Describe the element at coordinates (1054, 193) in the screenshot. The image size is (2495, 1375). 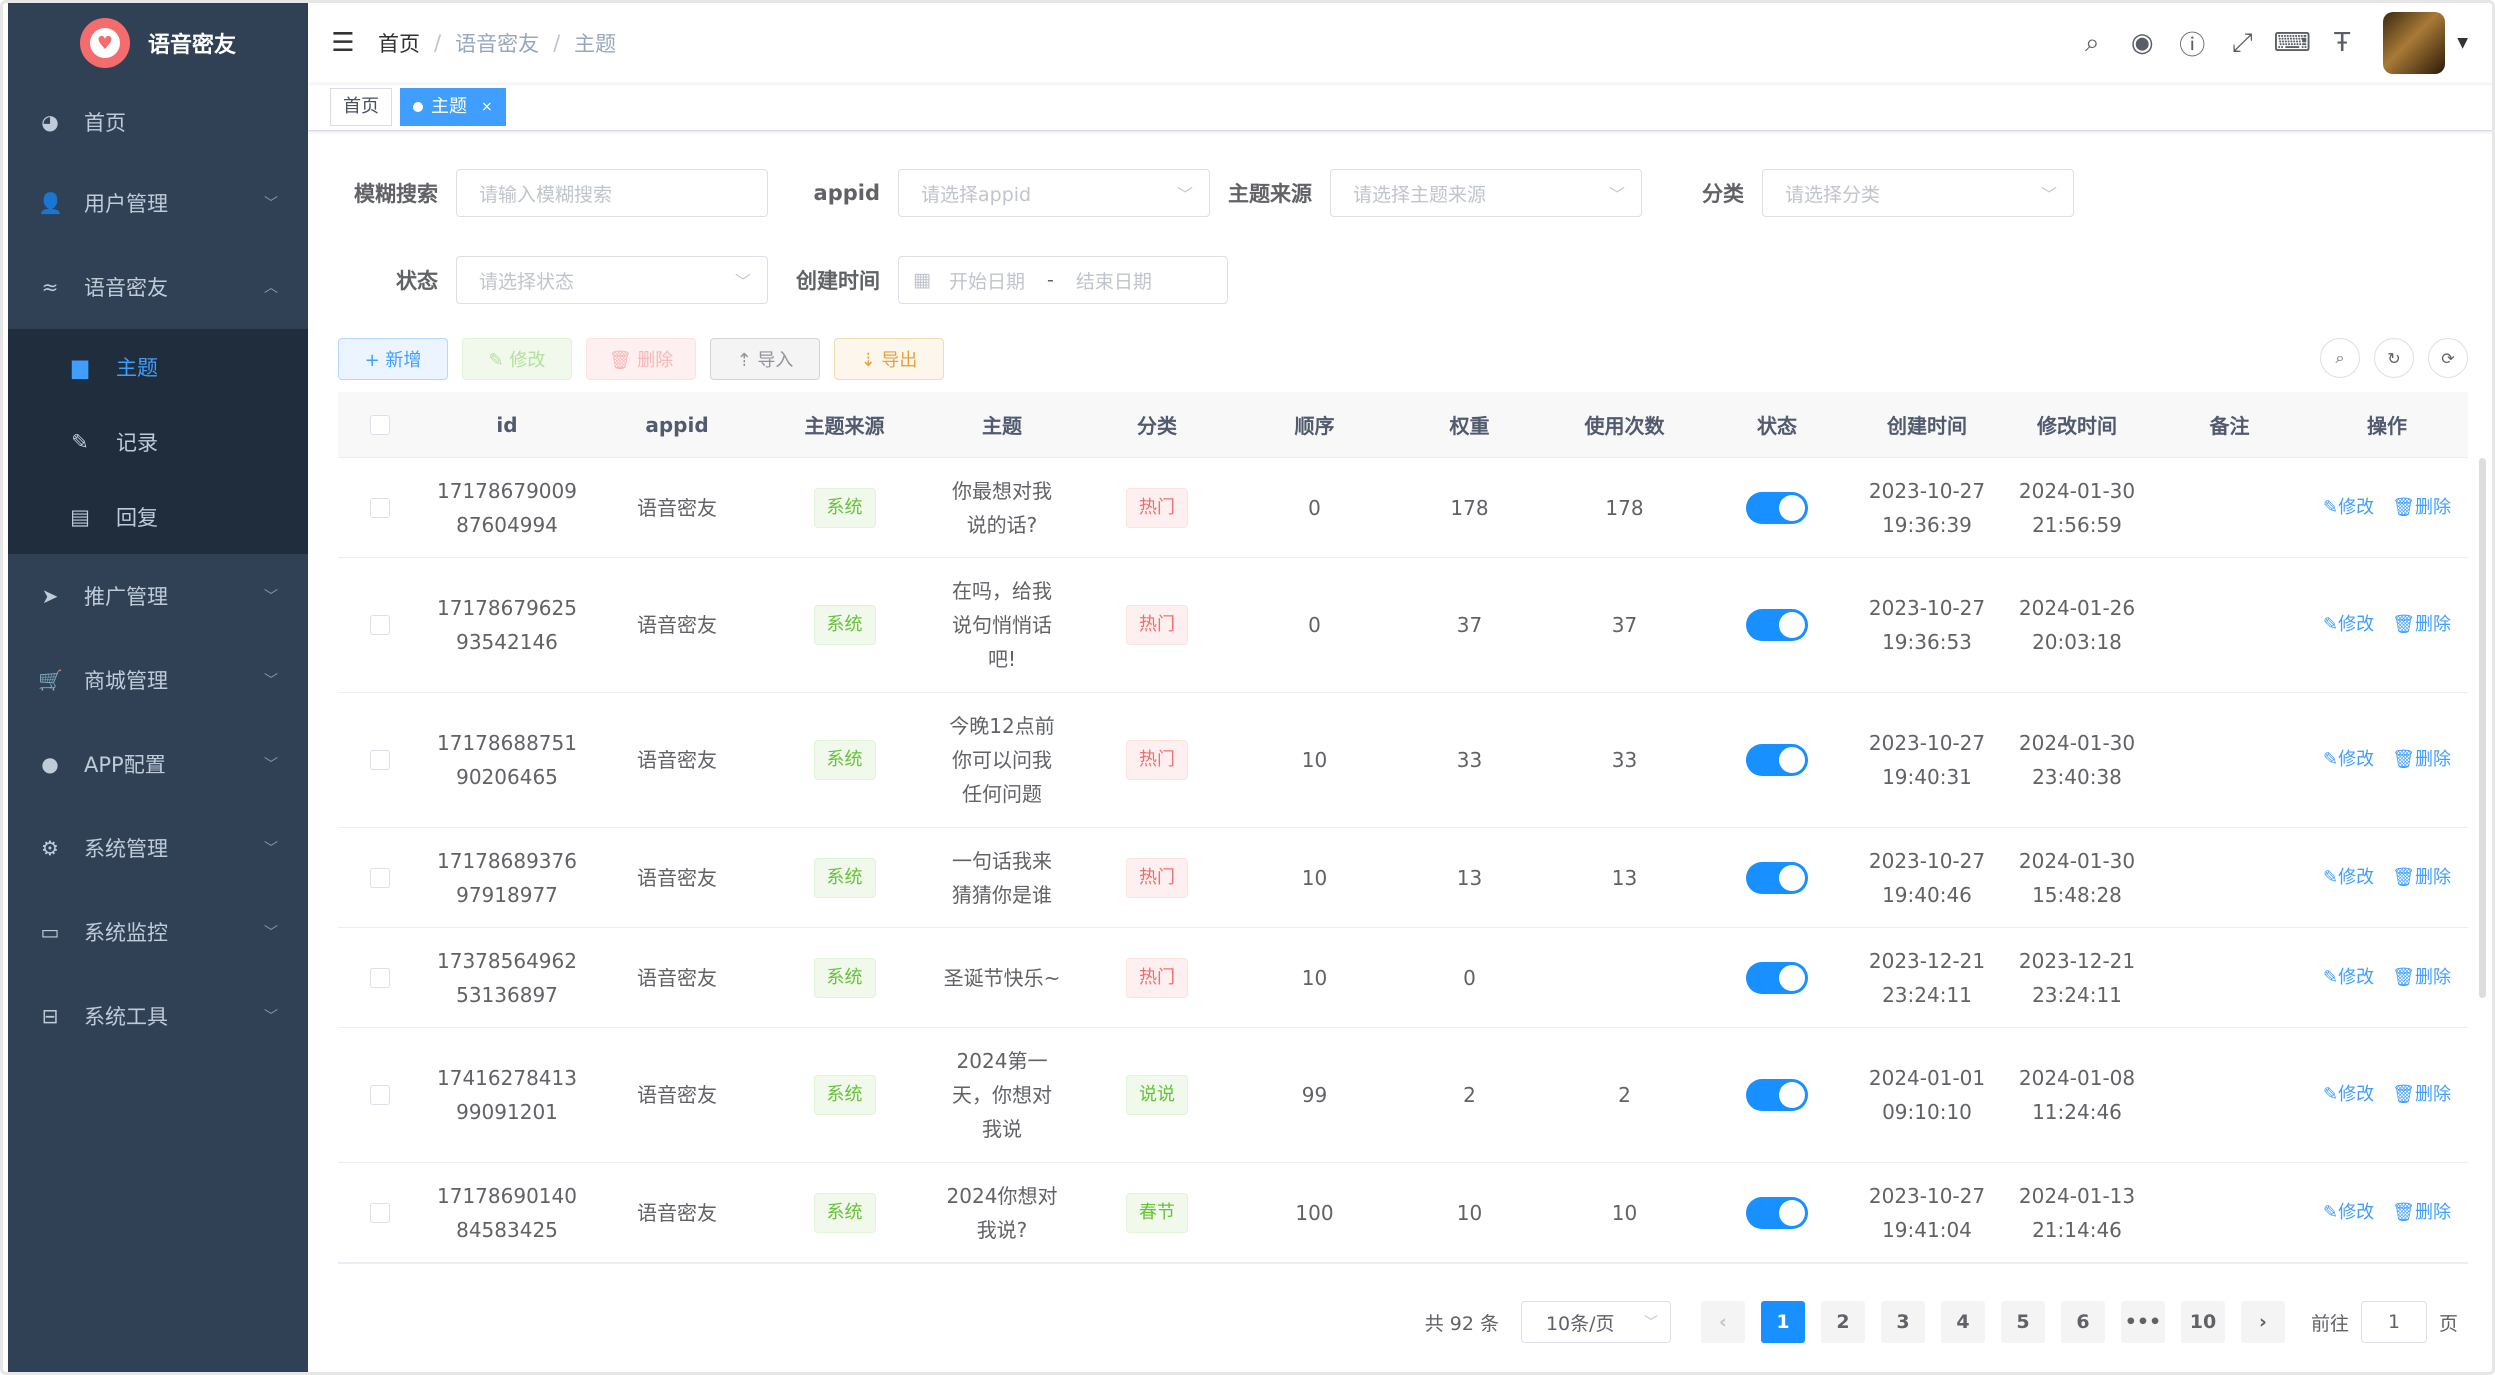
I see `appid-select: 请选择appid ﹀` at that location.